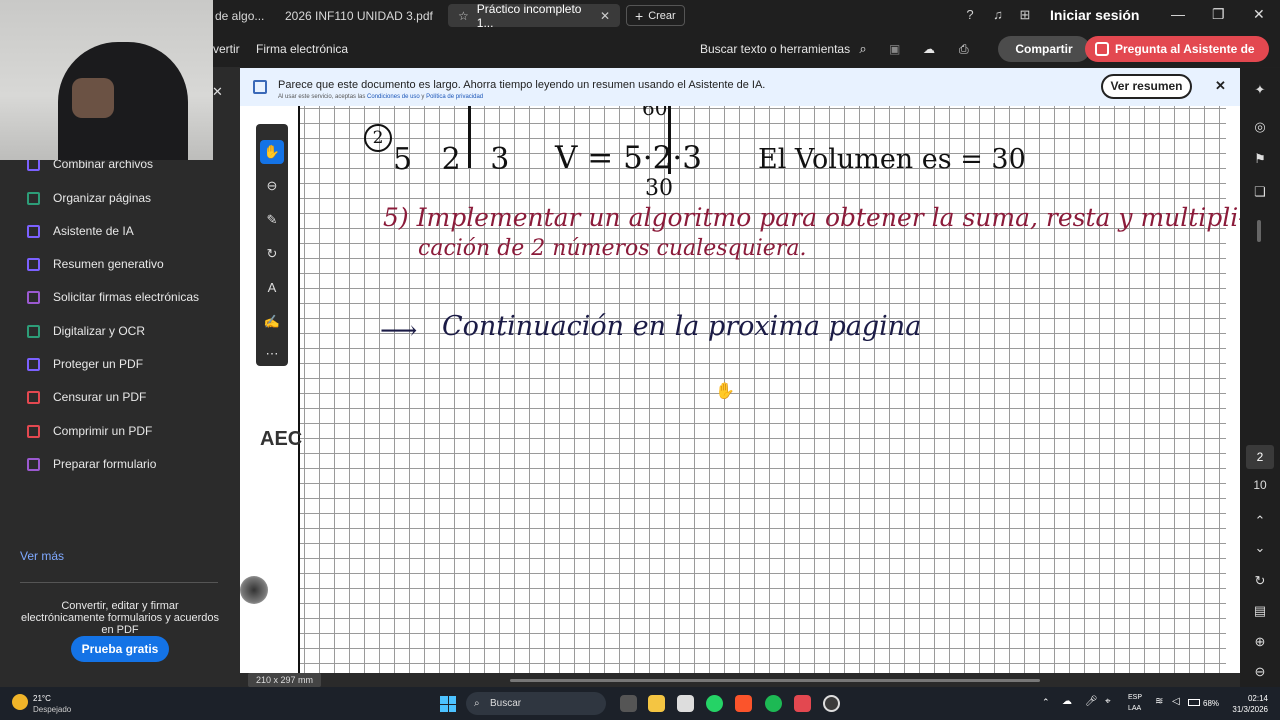 The image size is (1280, 720). What do you see at coordinates (775, 680) in the screenshot?
I see `horizontal-scrollbar` at bounding box center [775, 680].